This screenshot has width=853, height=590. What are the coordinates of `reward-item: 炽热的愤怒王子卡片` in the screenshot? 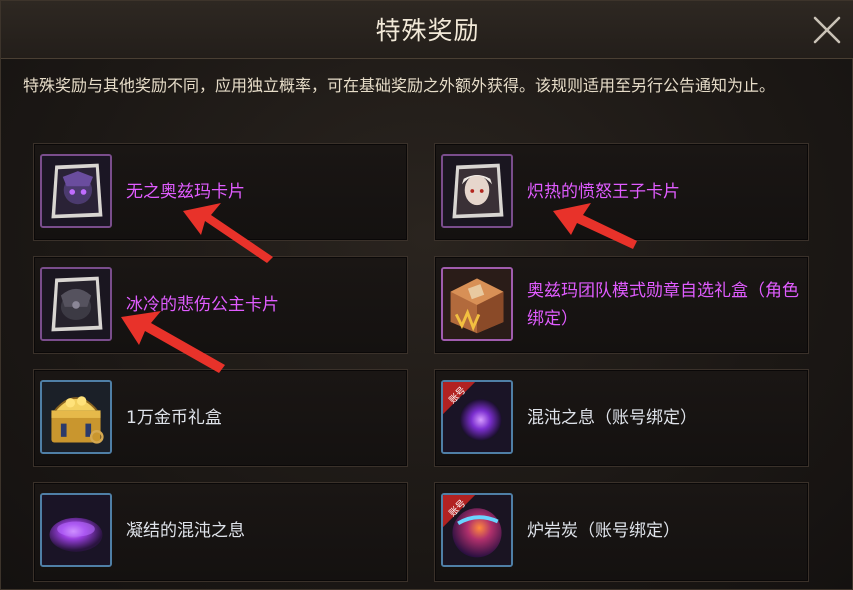 It's located at (621, 192).